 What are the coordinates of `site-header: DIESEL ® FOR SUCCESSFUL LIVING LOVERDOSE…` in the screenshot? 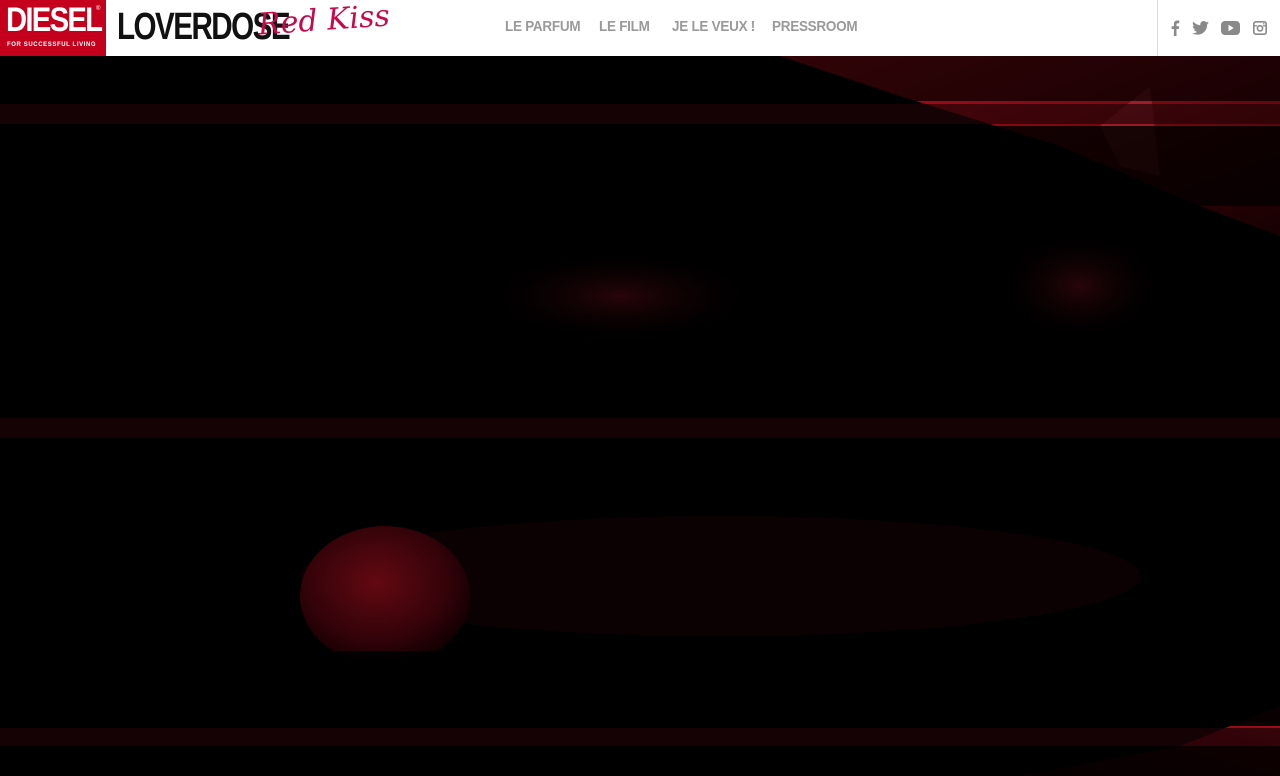 It's located at (640, 28).